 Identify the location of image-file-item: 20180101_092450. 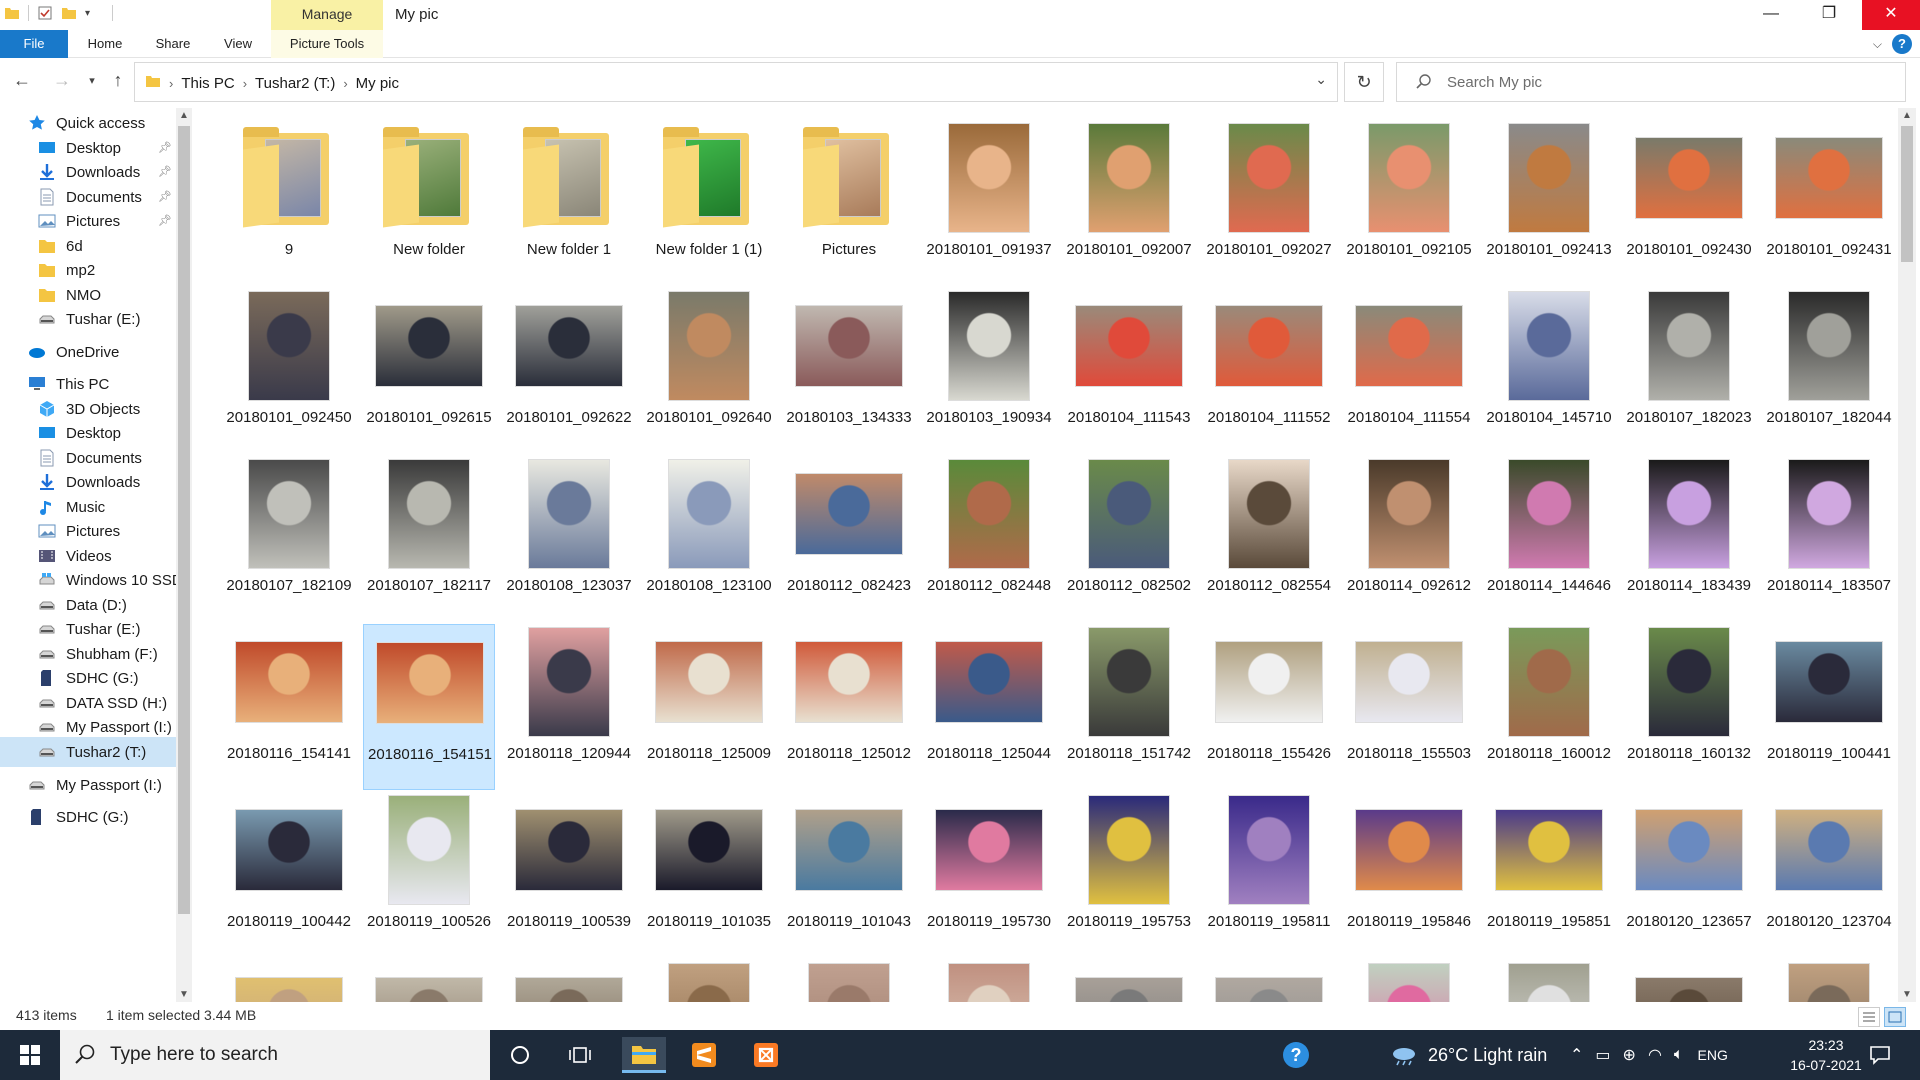
(289, 371).